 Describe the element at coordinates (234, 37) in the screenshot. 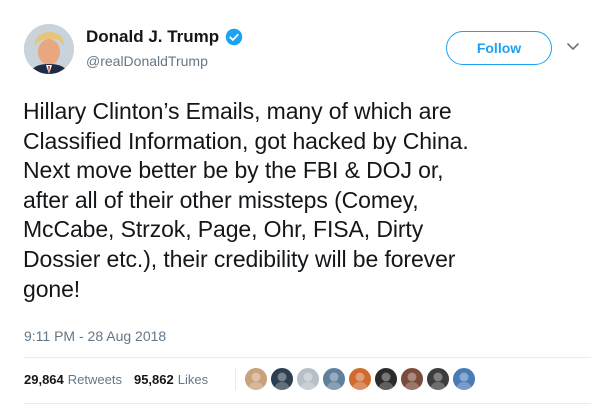

I see `verified-badge-icon` at that location.